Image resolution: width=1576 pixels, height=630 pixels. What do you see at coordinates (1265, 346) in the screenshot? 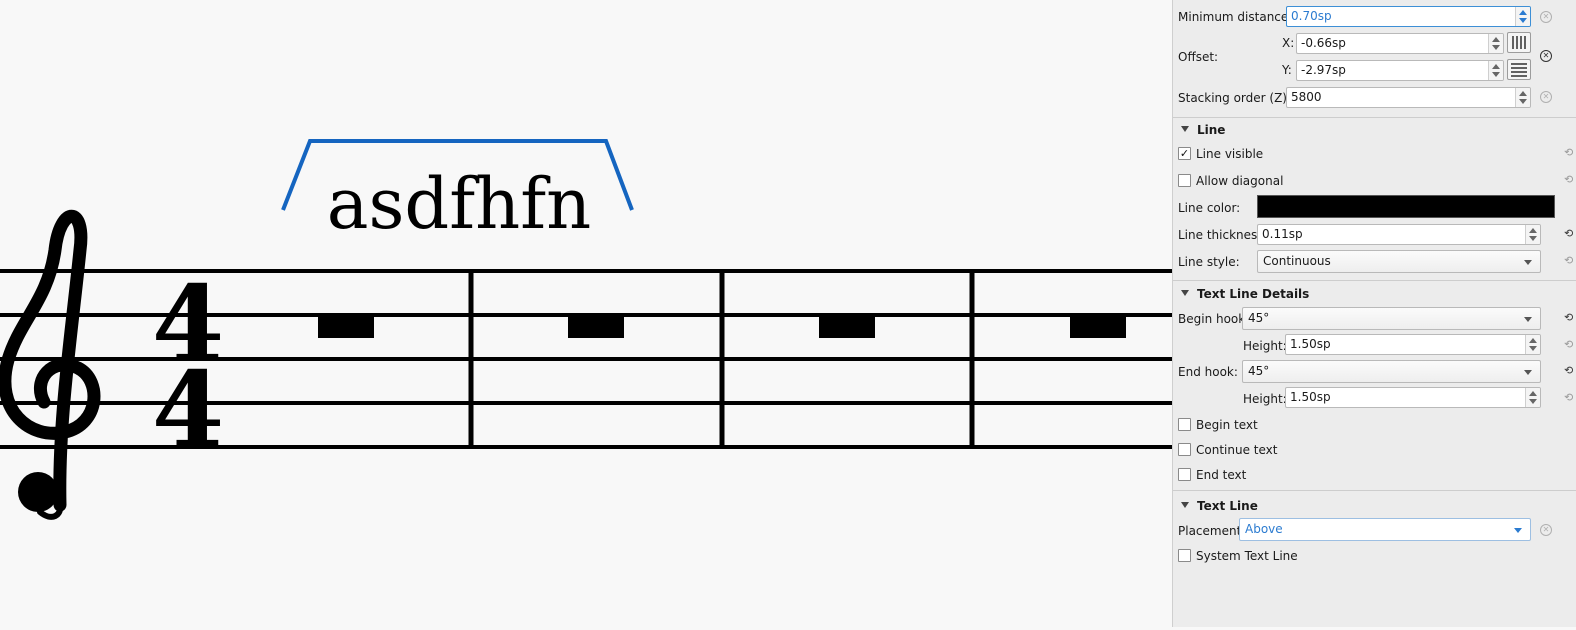
I see `begin-hook-height-label: Height:` at bounding box center [1265, 346].